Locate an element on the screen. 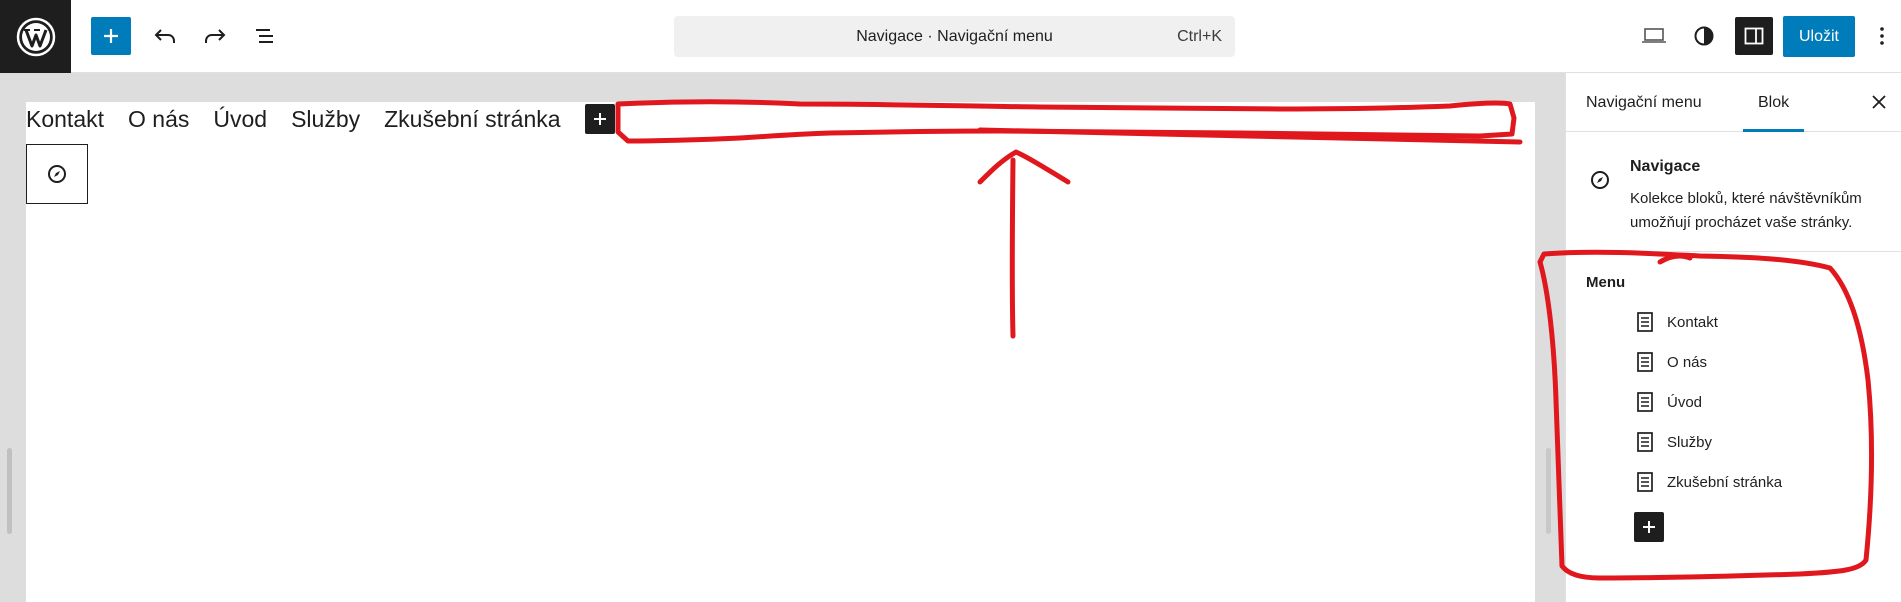 The image size is (1901, 602). resize-handle-left is located at coordinates (9, 491).